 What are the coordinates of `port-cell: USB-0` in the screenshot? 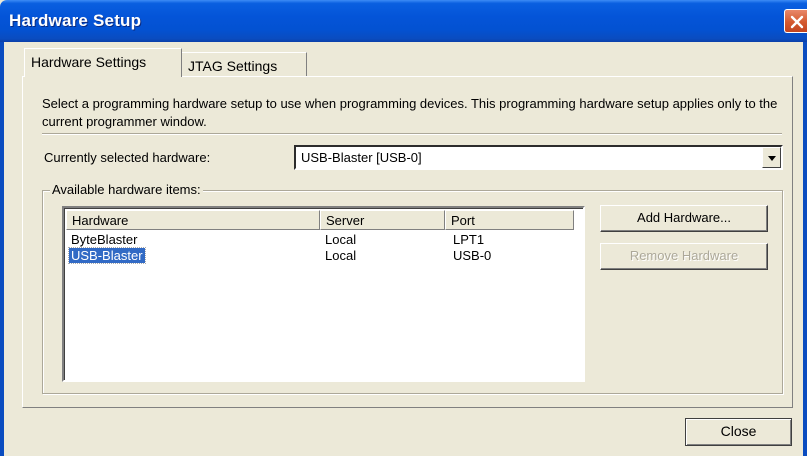 It's located at (472, 255).